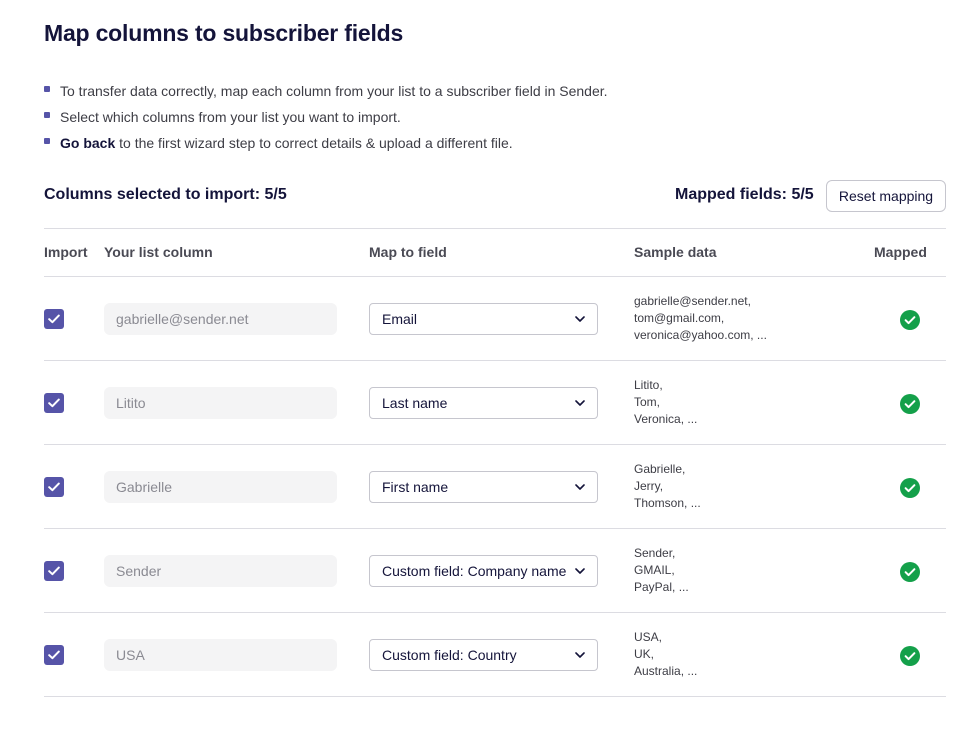  Describe the element at coordinates (408, 252) in the screenshot. I see `header-map-to-field: Map to field` at that location.